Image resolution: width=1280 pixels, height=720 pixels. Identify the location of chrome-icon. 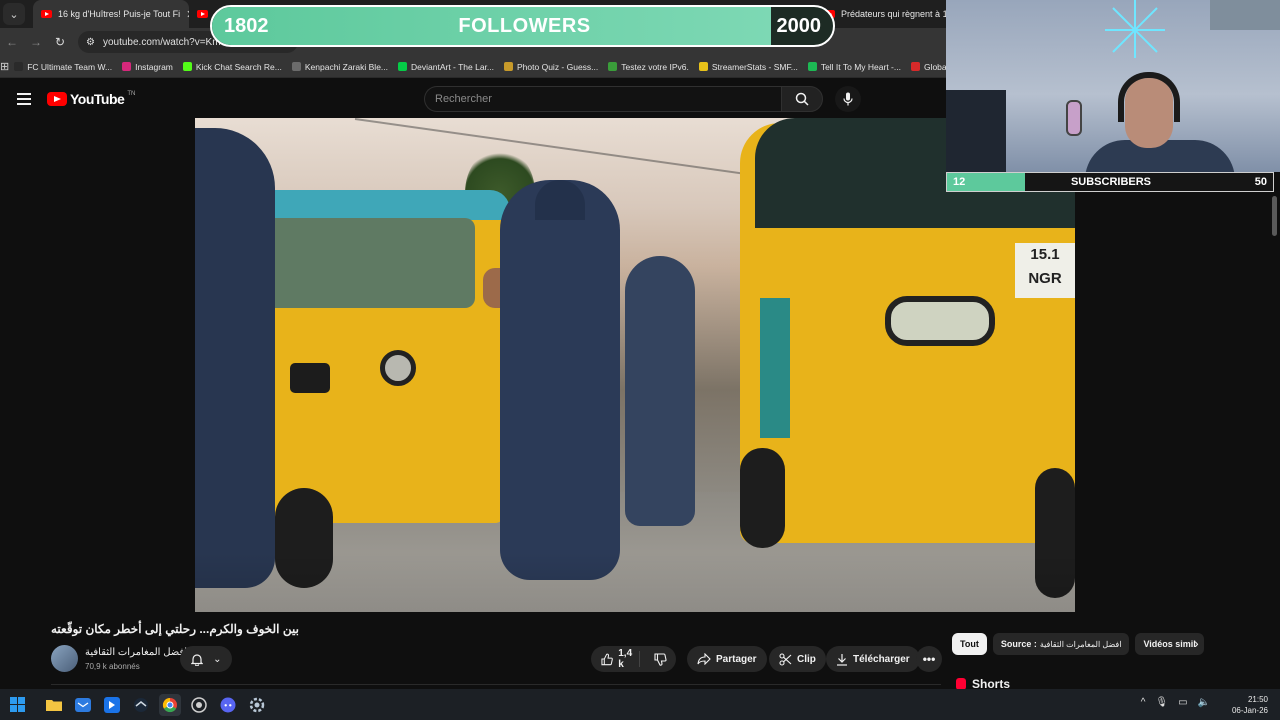
(170, 704).